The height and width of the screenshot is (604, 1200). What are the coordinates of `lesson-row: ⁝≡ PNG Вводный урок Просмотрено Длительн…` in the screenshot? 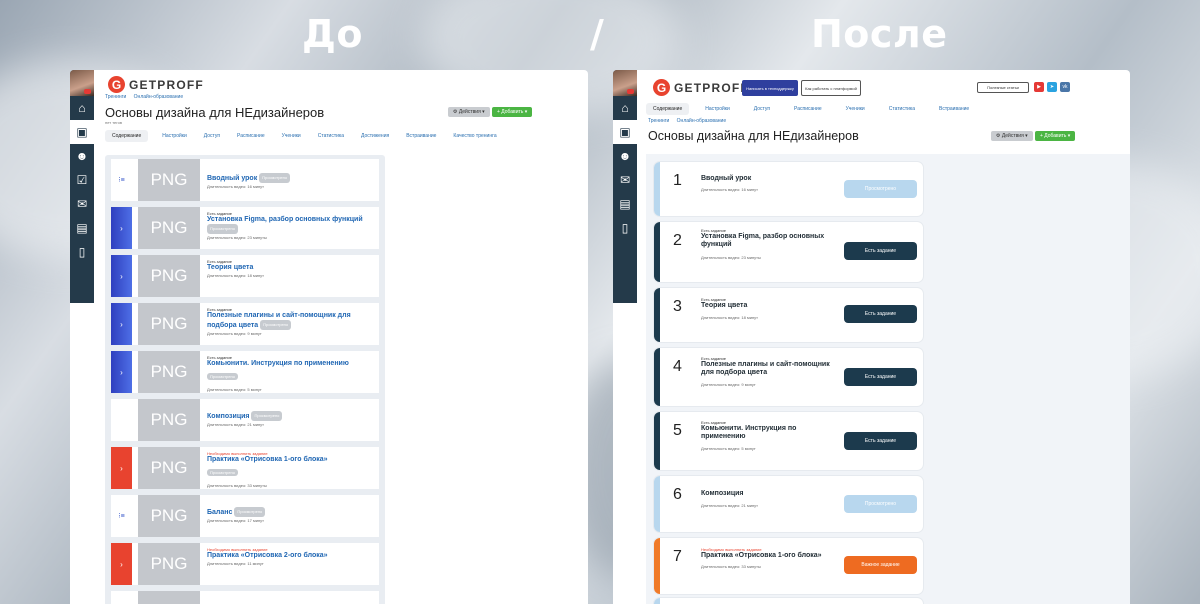 It's located at (245, 180).